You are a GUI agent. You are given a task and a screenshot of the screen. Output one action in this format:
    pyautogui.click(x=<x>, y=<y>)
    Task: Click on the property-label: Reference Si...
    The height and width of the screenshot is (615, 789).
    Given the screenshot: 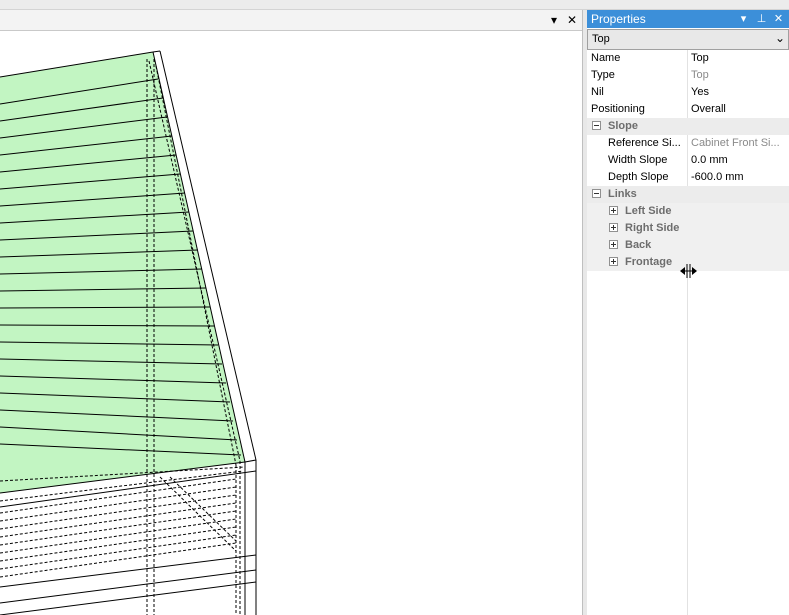 What is the action you would take?
    pyautogui.click(x=644, y=143)
    